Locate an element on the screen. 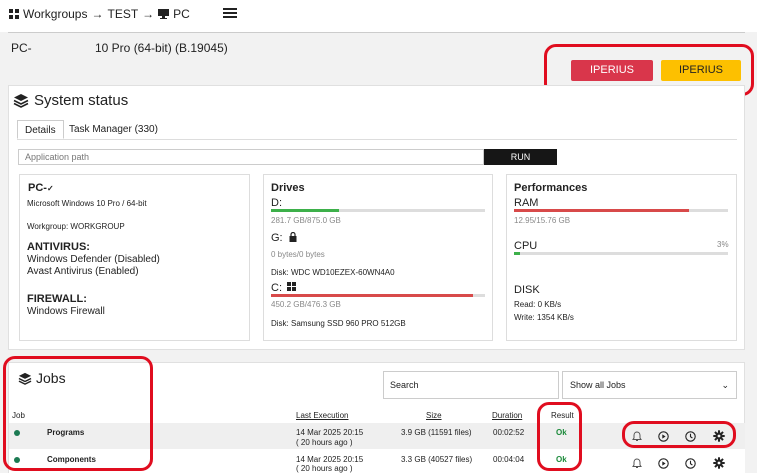 This screenshot has width=757, height=473. antivirus-item: Avast Antivirus (Enabled) is located at coordinates (83, 271).